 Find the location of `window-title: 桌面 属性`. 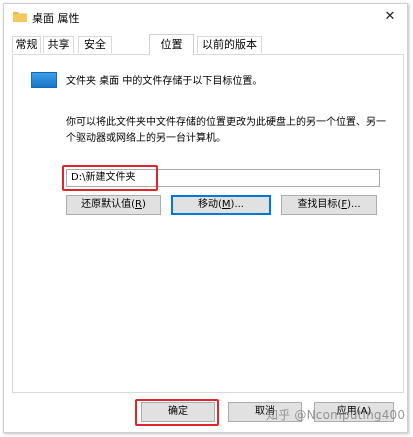

window-title: 桌面 属性 is located at coordinates (56, 18).